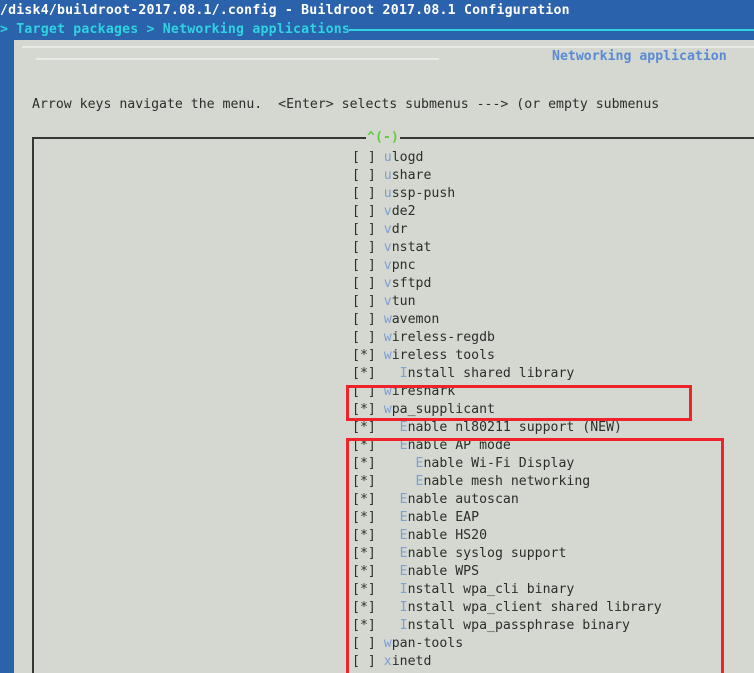 The width and height of the screenshot is (754, 673). What do you see at coordinates (487, 553) in the screenshot?
I see `menu-item-label: nable syslog support` at bounding box center [487, 553].